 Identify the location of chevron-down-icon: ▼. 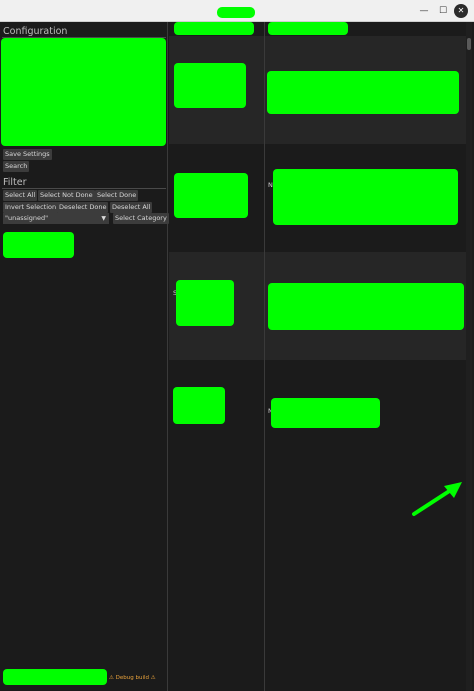
(103, 218).